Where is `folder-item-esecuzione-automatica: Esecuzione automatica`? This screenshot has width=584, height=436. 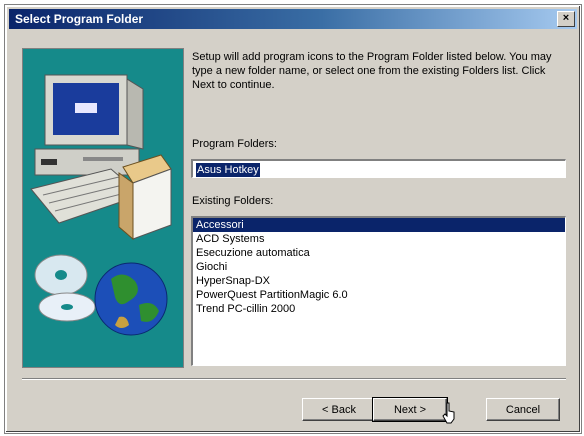
folder-item-esecuzione-automatica: Esecuzione automatica is located at coordinates (379, 253).